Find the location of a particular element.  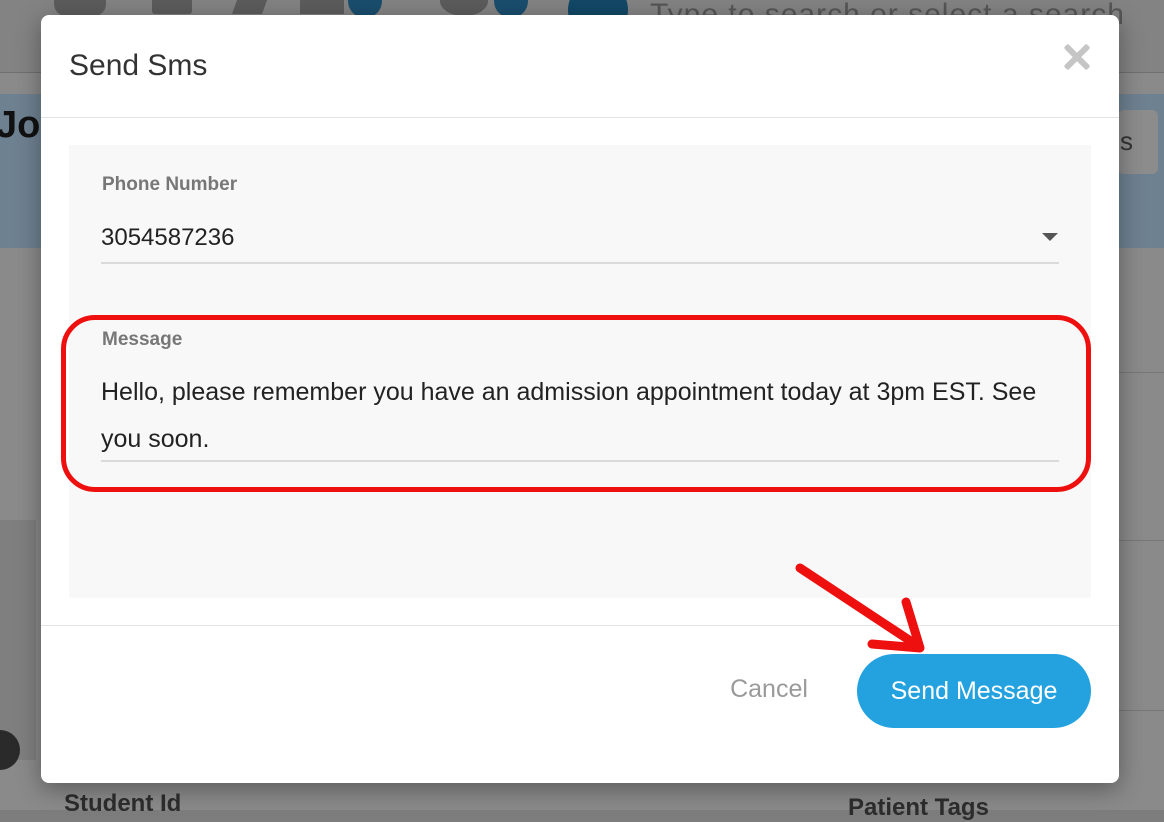

send-message-button: Send Message is located at coordinates (974, 691).